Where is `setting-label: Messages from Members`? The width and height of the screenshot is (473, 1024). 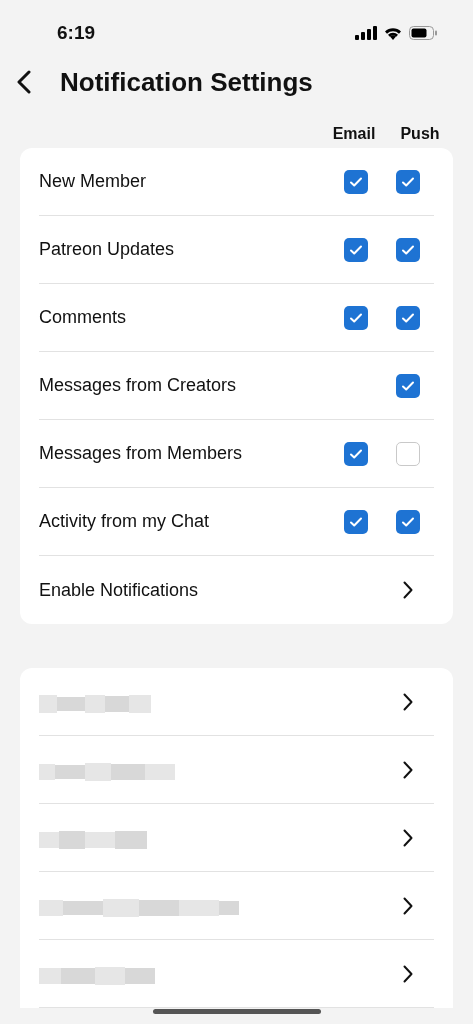 setting-label: Messages from Members is located at coordinates (141, 453).